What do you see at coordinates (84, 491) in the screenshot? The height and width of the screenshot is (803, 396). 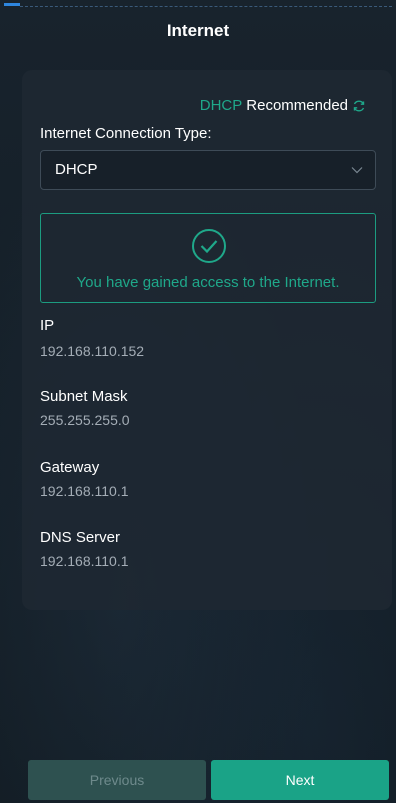 I see `gateway-value: 192.168.110.1` at bounding box center [84, 491].